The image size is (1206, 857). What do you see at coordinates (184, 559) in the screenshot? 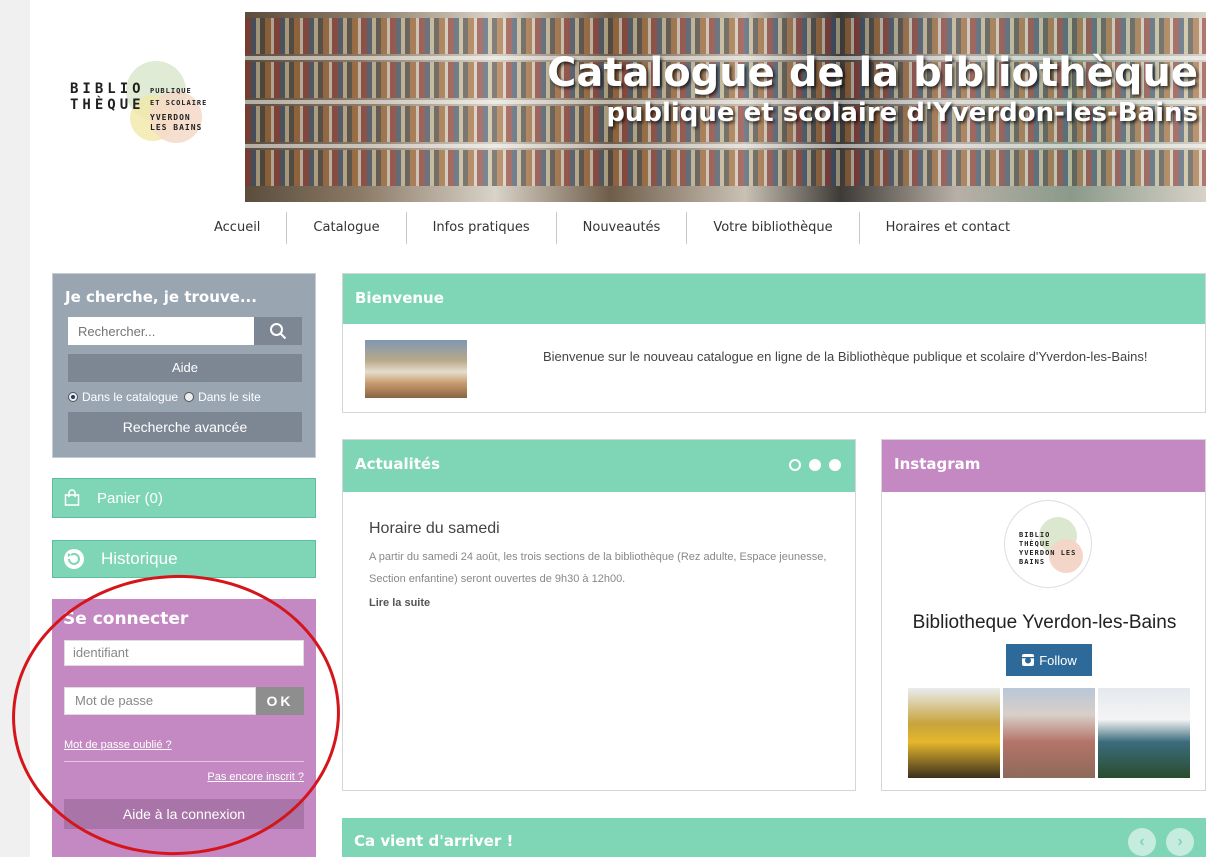
I see `history-button: Historique` at bounding box center [184, 559].